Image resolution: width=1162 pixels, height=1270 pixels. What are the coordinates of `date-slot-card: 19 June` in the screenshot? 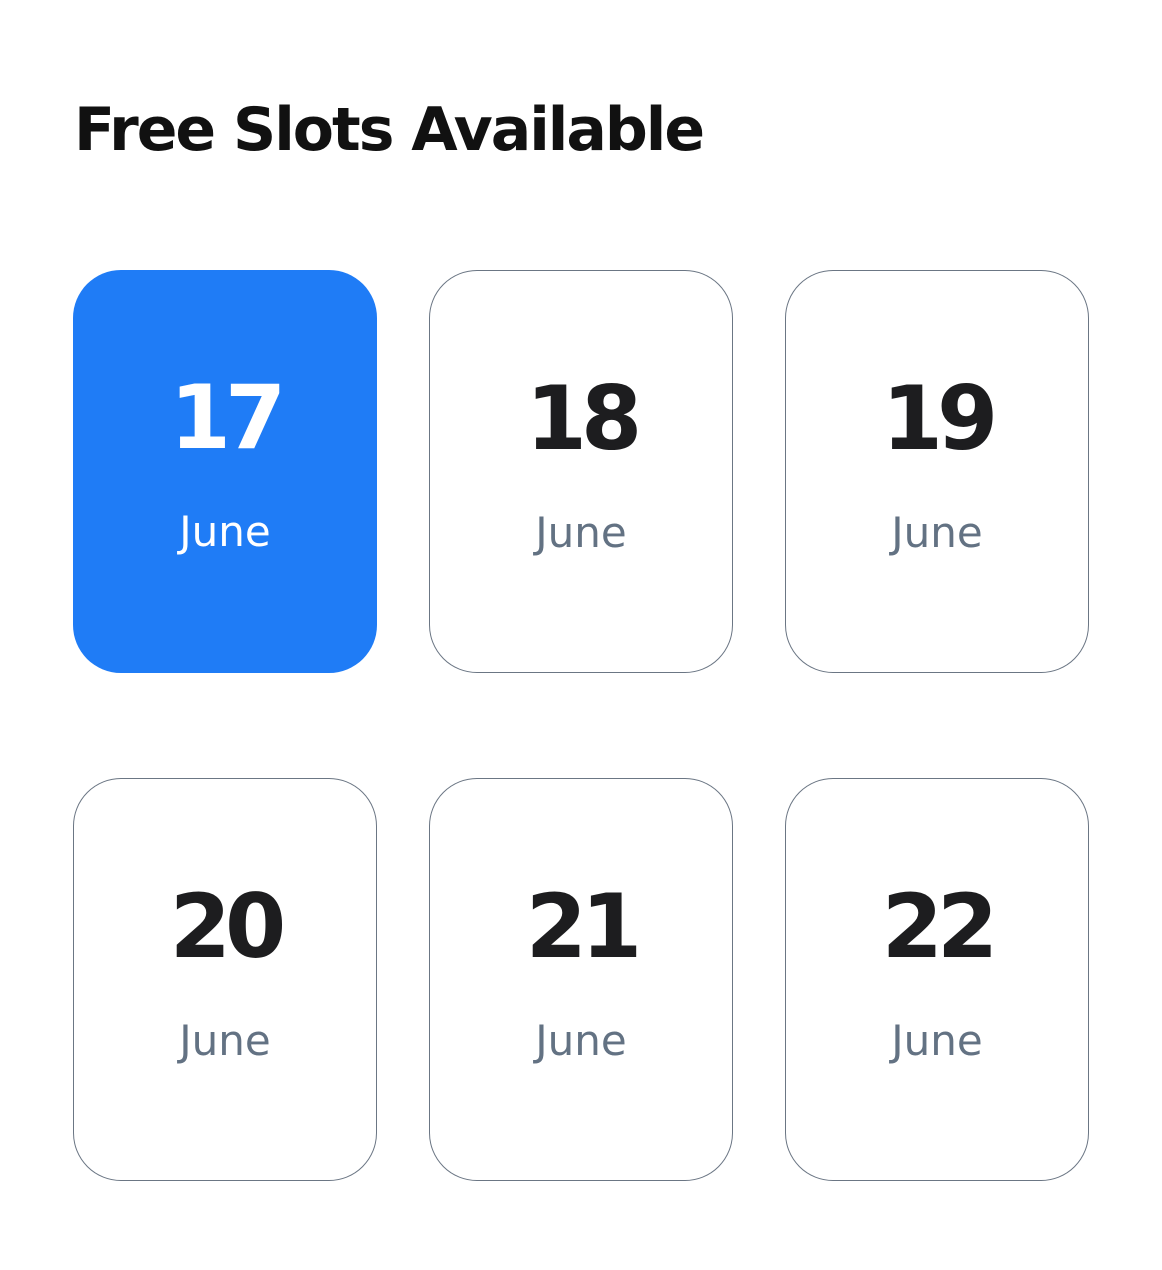 It's located at (937, 471).